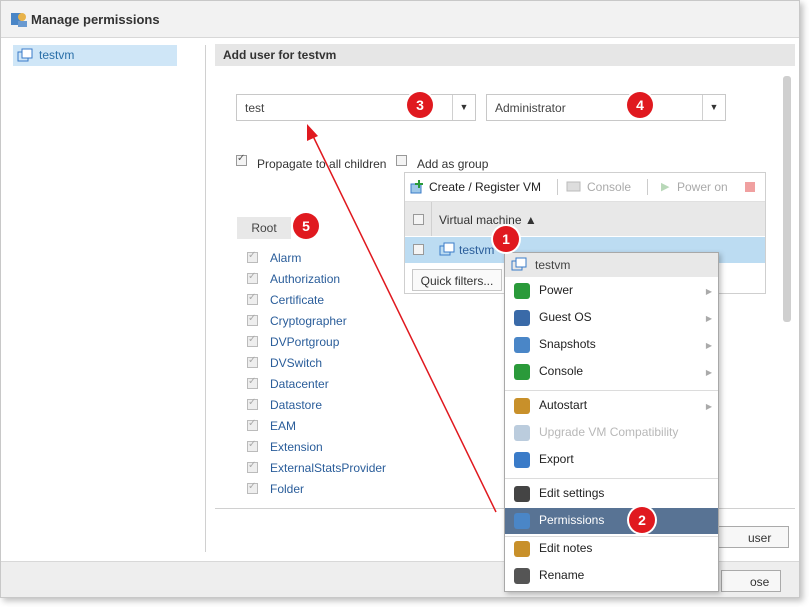 This screenshot has height=607, width=809. What do you see at coordinates (556, 290) in the screenshot?
I see `menu-item-label: Power` at bounding box center [556, 290].